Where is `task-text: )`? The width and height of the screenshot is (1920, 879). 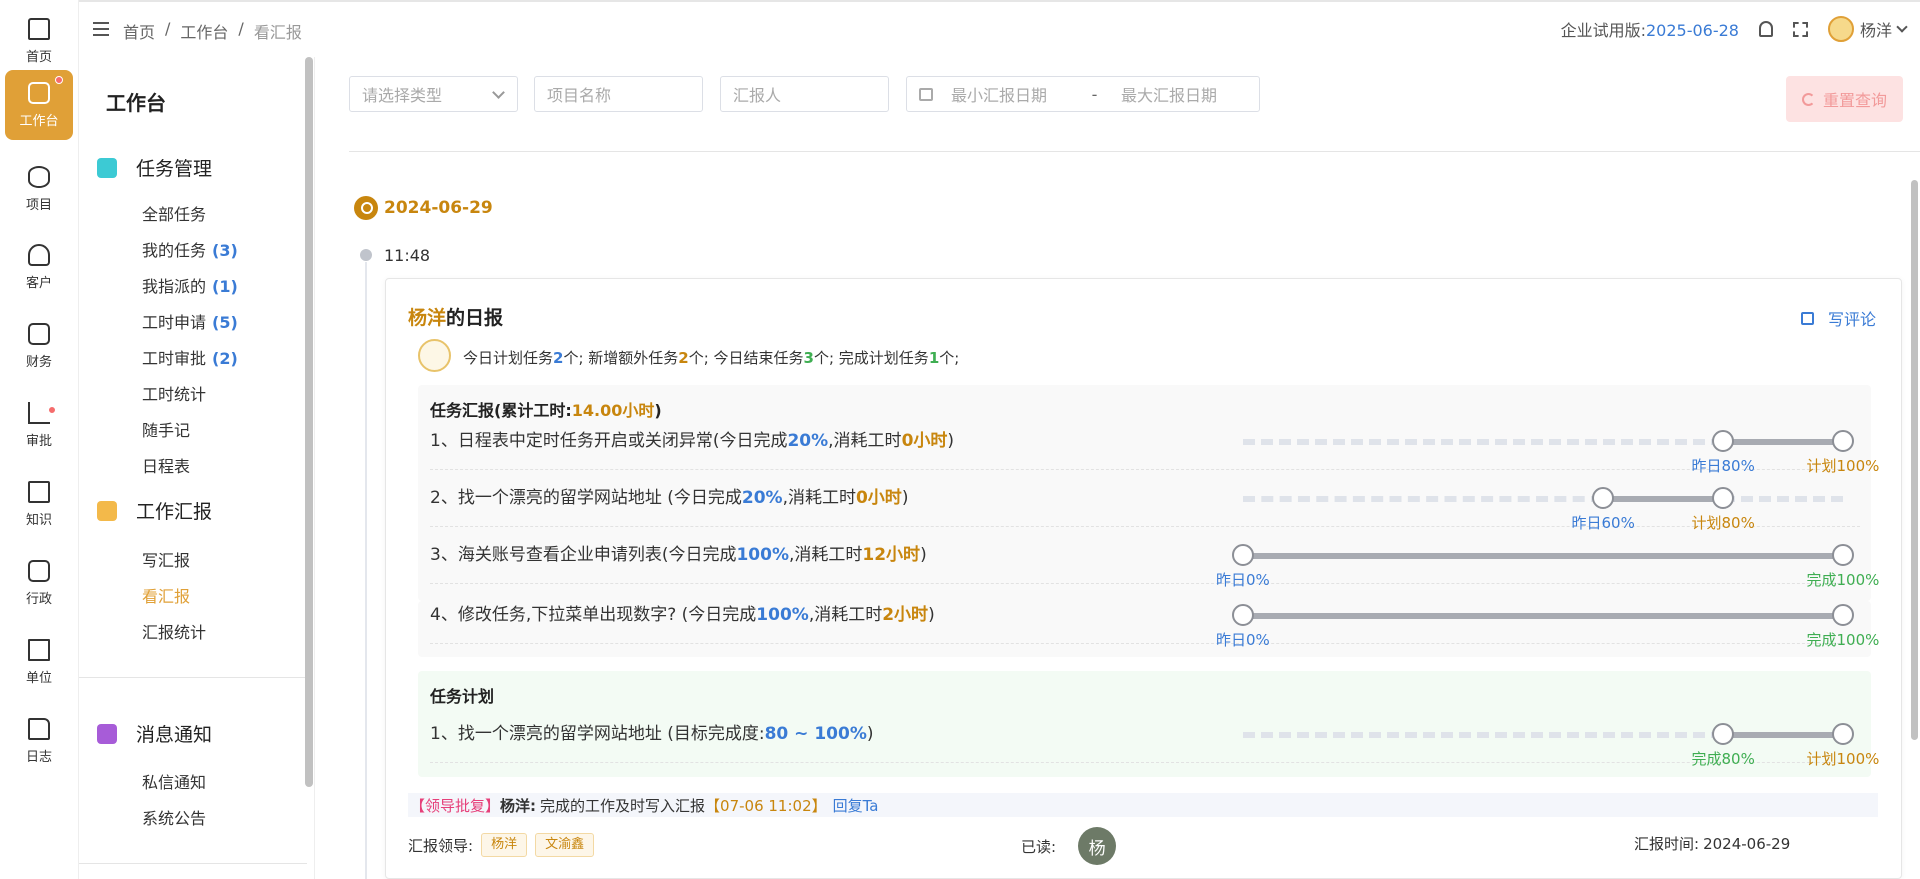
task-text: ) is located at coordinates (905, 498).